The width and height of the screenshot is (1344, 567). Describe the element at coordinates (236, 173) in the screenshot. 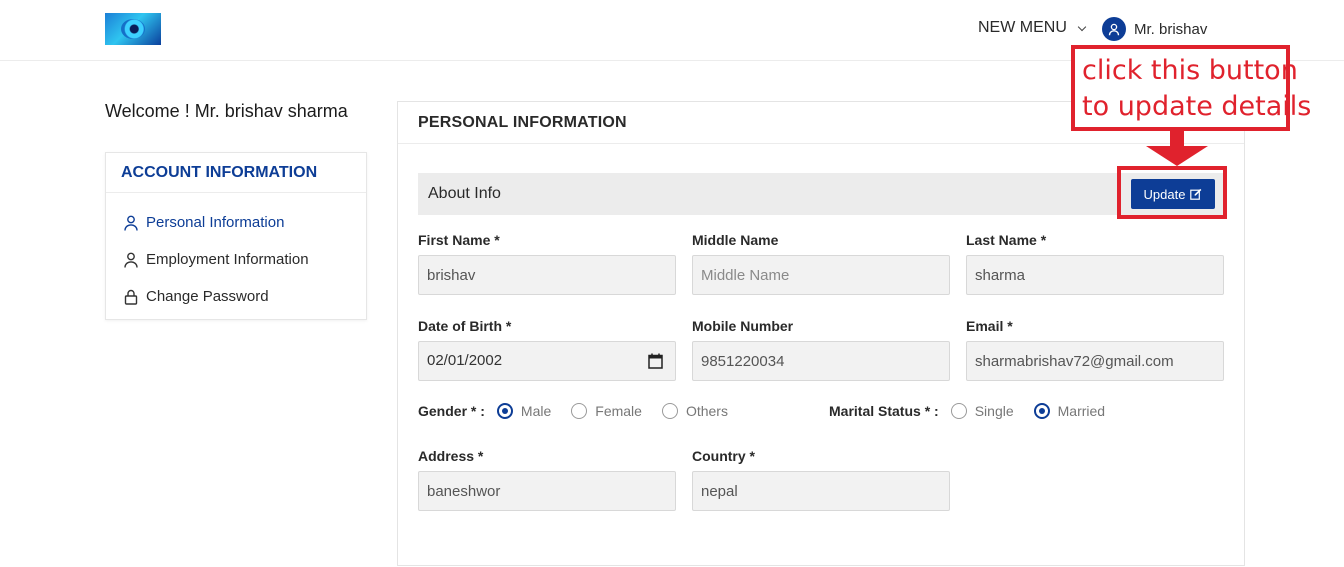

I see `account-information-title: ACCOUNT INFORMATION` at that location.